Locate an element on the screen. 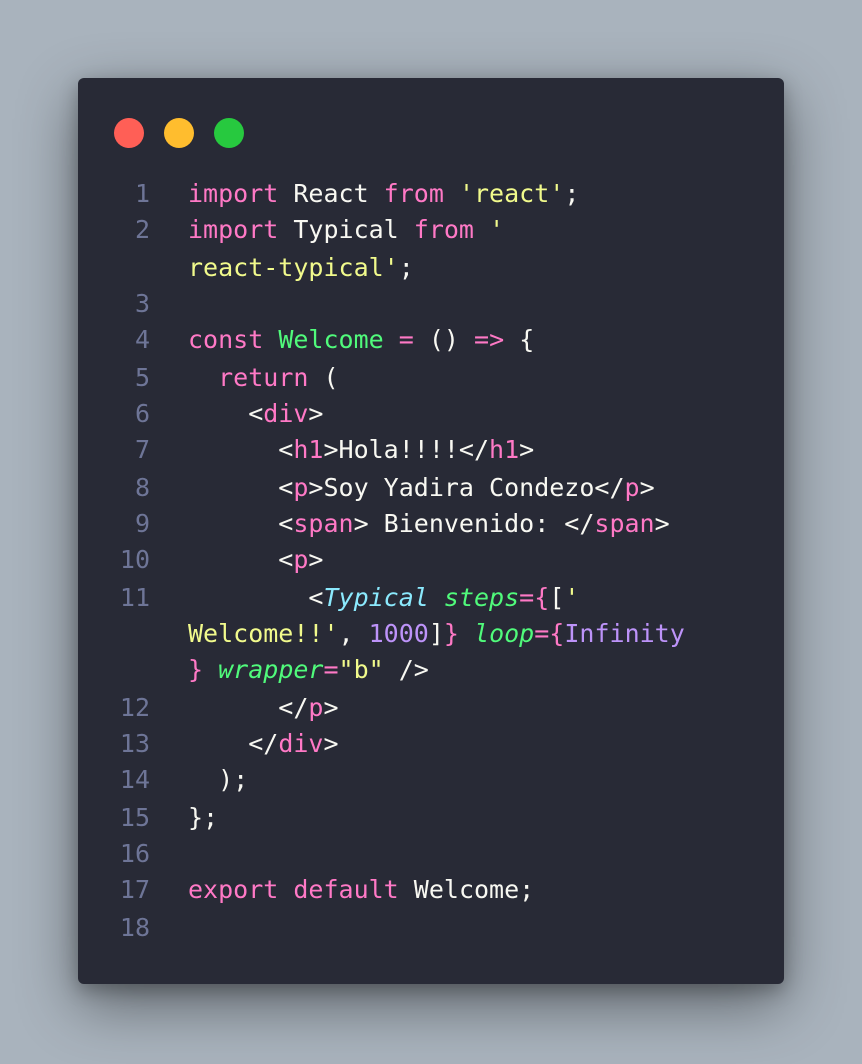 The width and height of the screenshot is (862, 1064). code-text: <h1>Hola!!!!</h1> is located at coordinates (361, 449).